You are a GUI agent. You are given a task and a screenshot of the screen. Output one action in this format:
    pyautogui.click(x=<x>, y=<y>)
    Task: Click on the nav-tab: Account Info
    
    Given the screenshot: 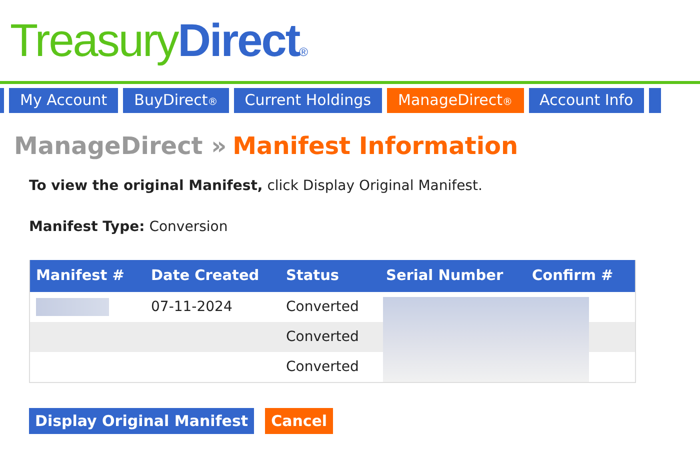 What is the action you would take?
    pyautogui.click(x=586, y=100)
    